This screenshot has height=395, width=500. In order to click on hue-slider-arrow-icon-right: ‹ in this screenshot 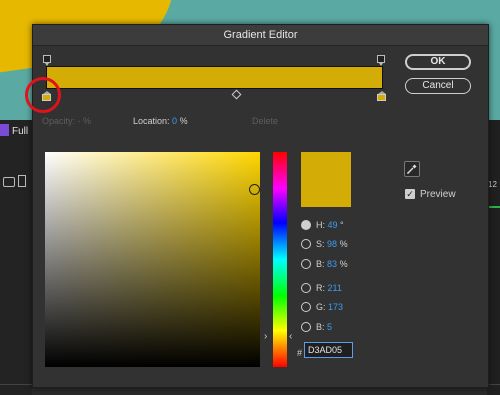, I will do `click(290, 336)`.